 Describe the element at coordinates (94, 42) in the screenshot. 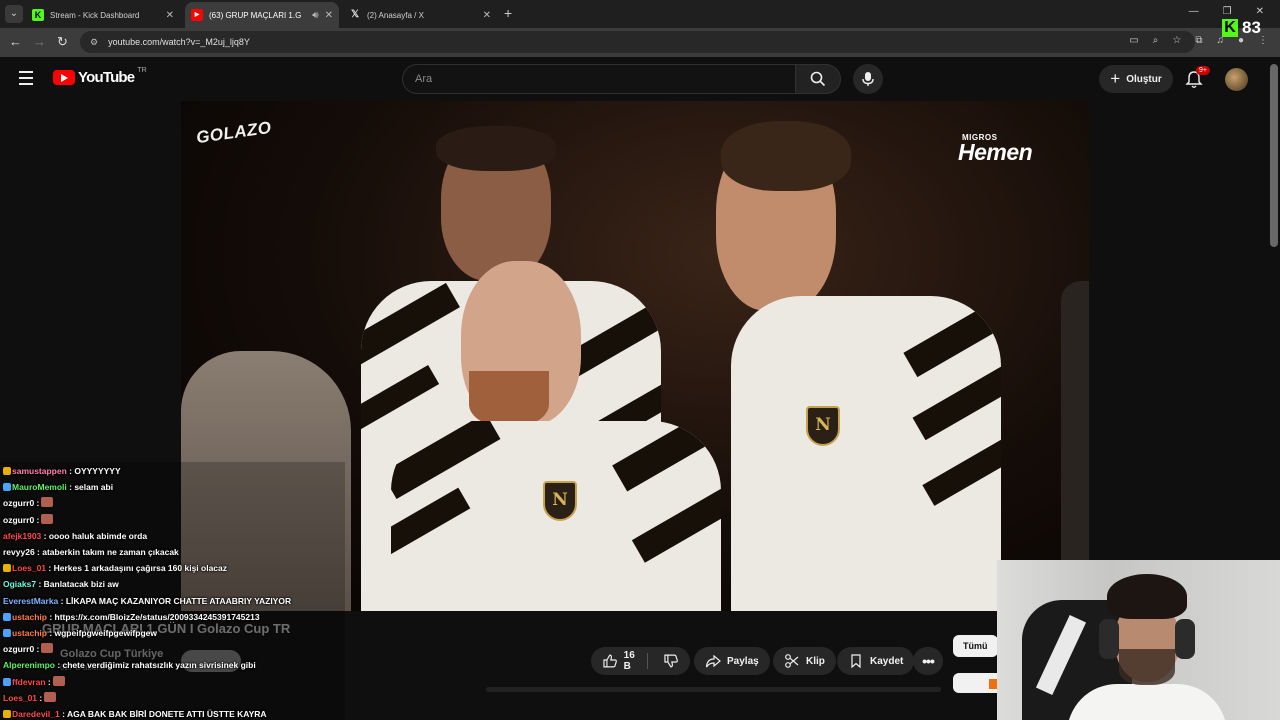

I see `site-info-icon: ⚙` at that location.